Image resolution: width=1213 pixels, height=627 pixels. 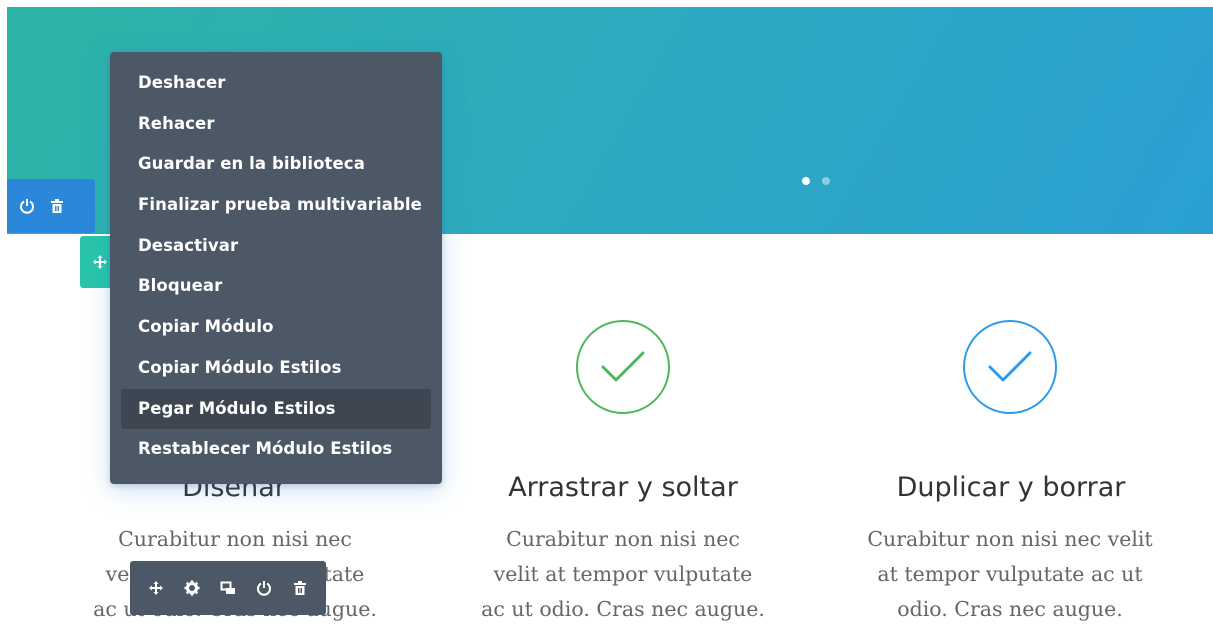 I want to click on menu-item-disable: Desactivar, so click(x=276, y=246).